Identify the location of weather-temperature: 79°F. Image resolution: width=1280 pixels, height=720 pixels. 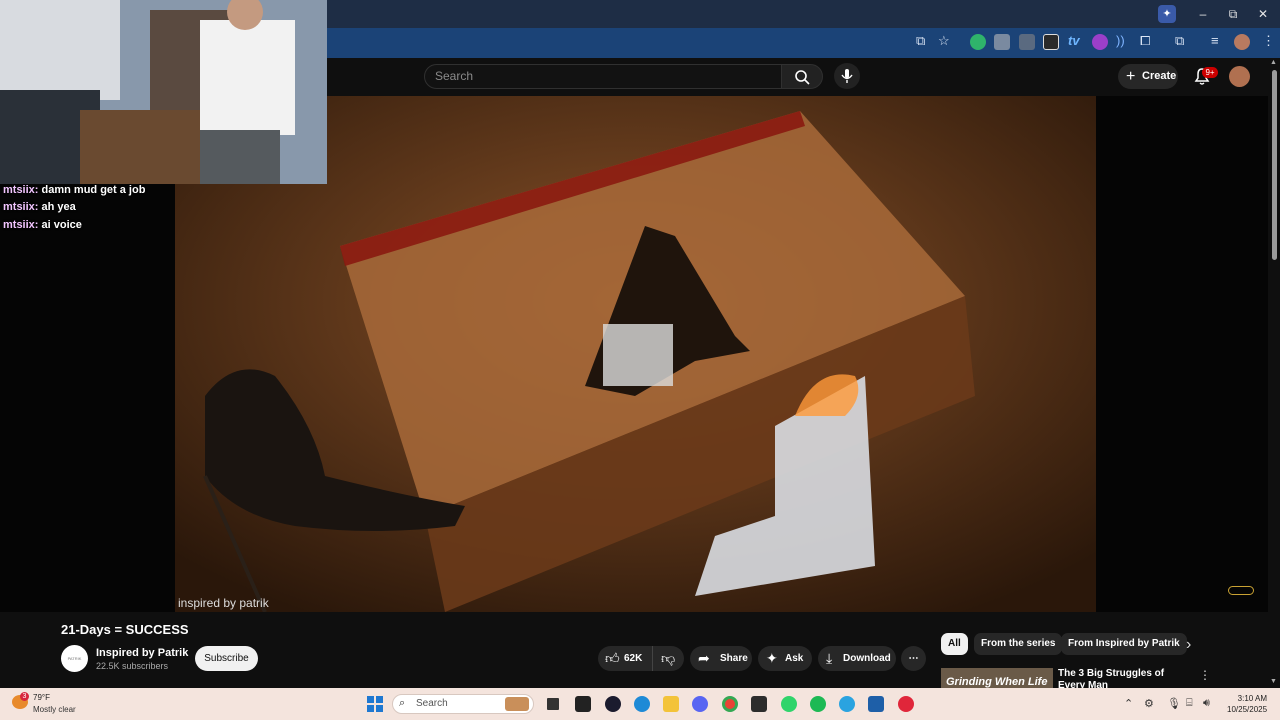
(41, 697).